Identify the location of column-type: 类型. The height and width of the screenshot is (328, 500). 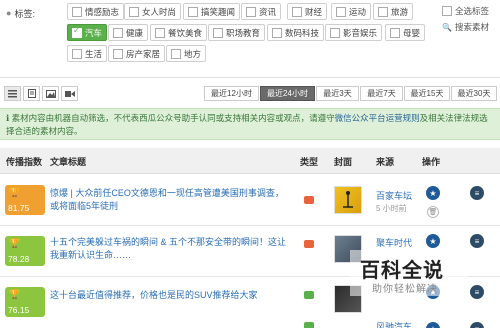
(309, 162).